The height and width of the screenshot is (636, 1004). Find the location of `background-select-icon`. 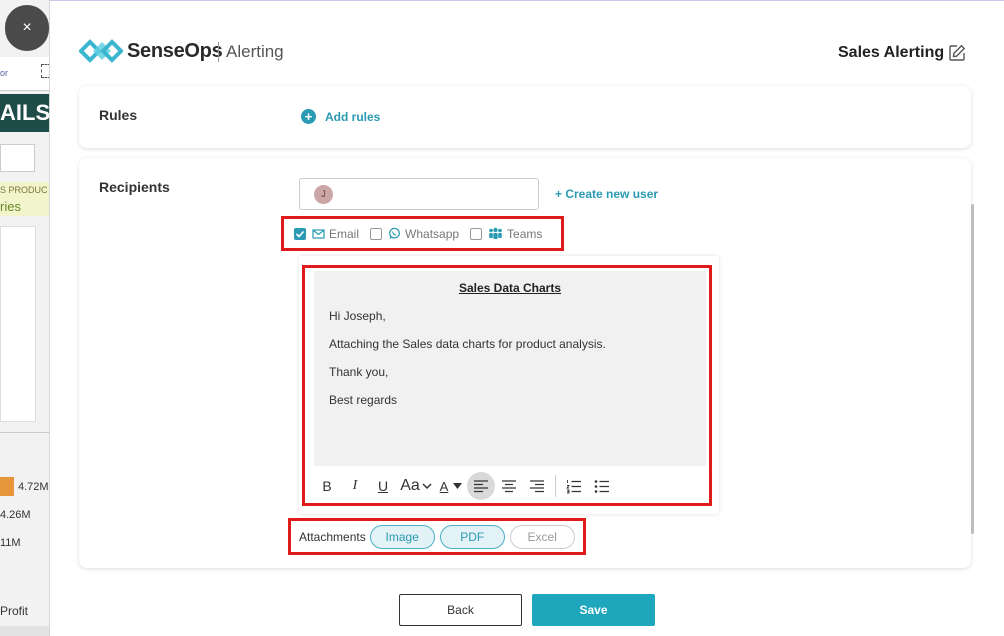

background-select-icon is located at coordinates (45, 71).